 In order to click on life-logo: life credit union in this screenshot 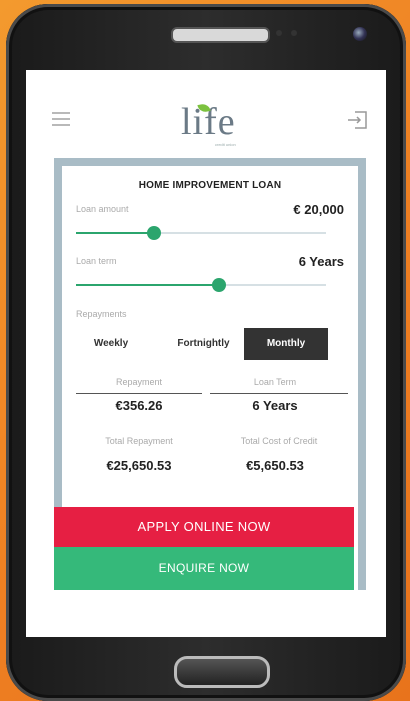, I will do `click(216, 125)`.